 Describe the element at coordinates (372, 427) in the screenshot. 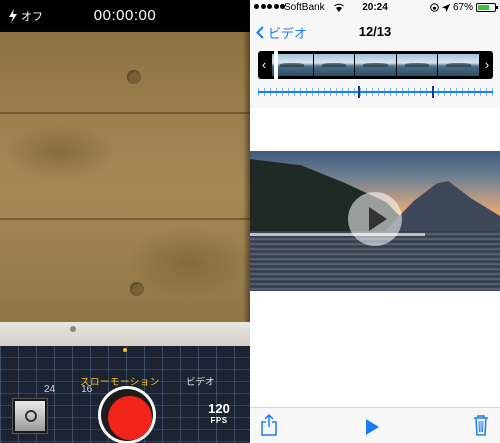

I see `play-icon` at that location.